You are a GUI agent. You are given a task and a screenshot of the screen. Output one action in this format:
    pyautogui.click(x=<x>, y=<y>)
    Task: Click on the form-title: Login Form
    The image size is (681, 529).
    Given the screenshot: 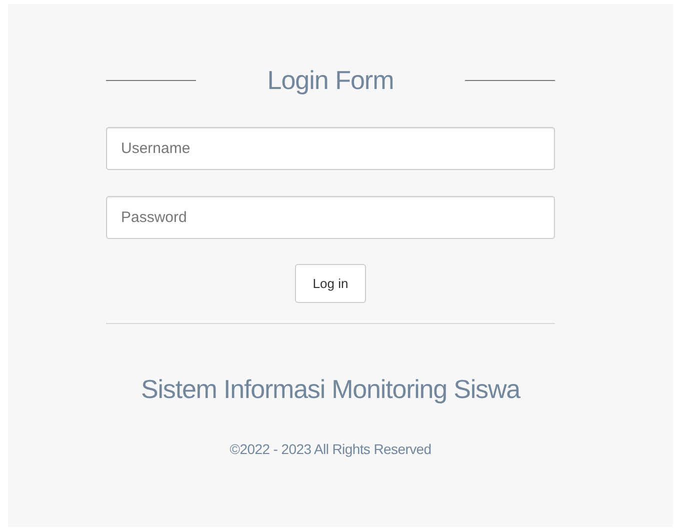 What is the action you would take?
    pyautogui.click(x=330, y=80)
    